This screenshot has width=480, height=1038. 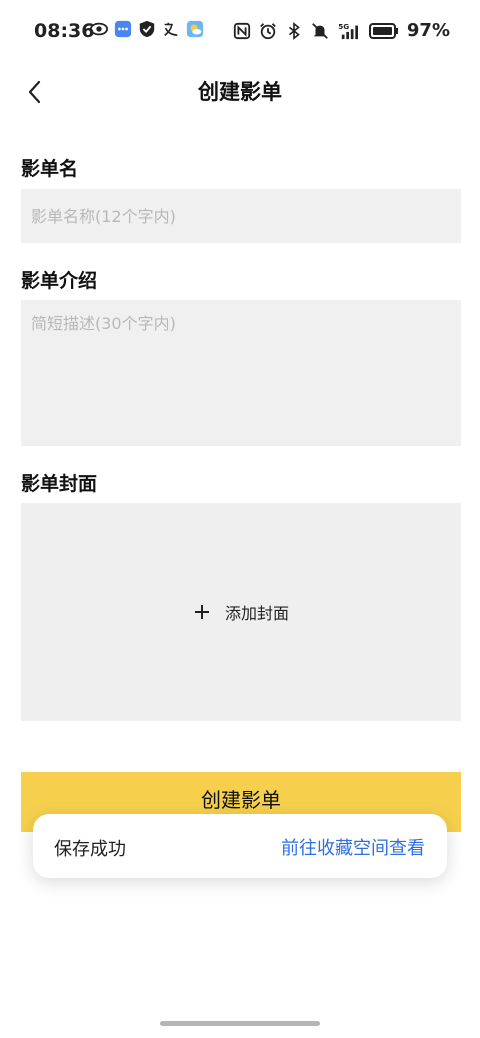 I want to click on name-input, so click(x=241, y=216).